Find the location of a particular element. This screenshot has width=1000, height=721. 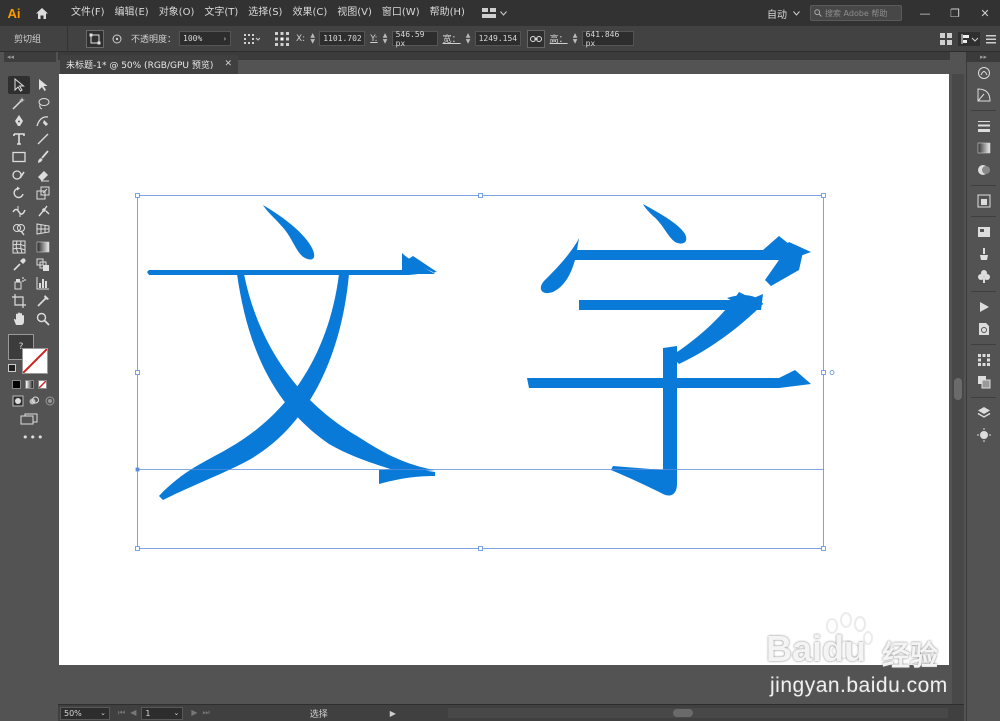

default-colors-icon is located at coordinates (12, 368).